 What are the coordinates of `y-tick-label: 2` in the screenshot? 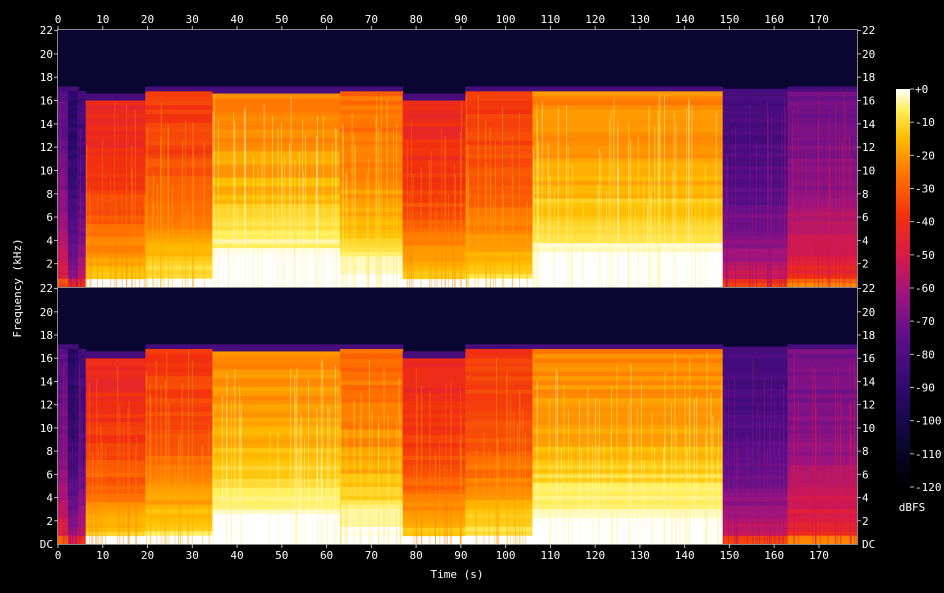 It's located at (49, 521).